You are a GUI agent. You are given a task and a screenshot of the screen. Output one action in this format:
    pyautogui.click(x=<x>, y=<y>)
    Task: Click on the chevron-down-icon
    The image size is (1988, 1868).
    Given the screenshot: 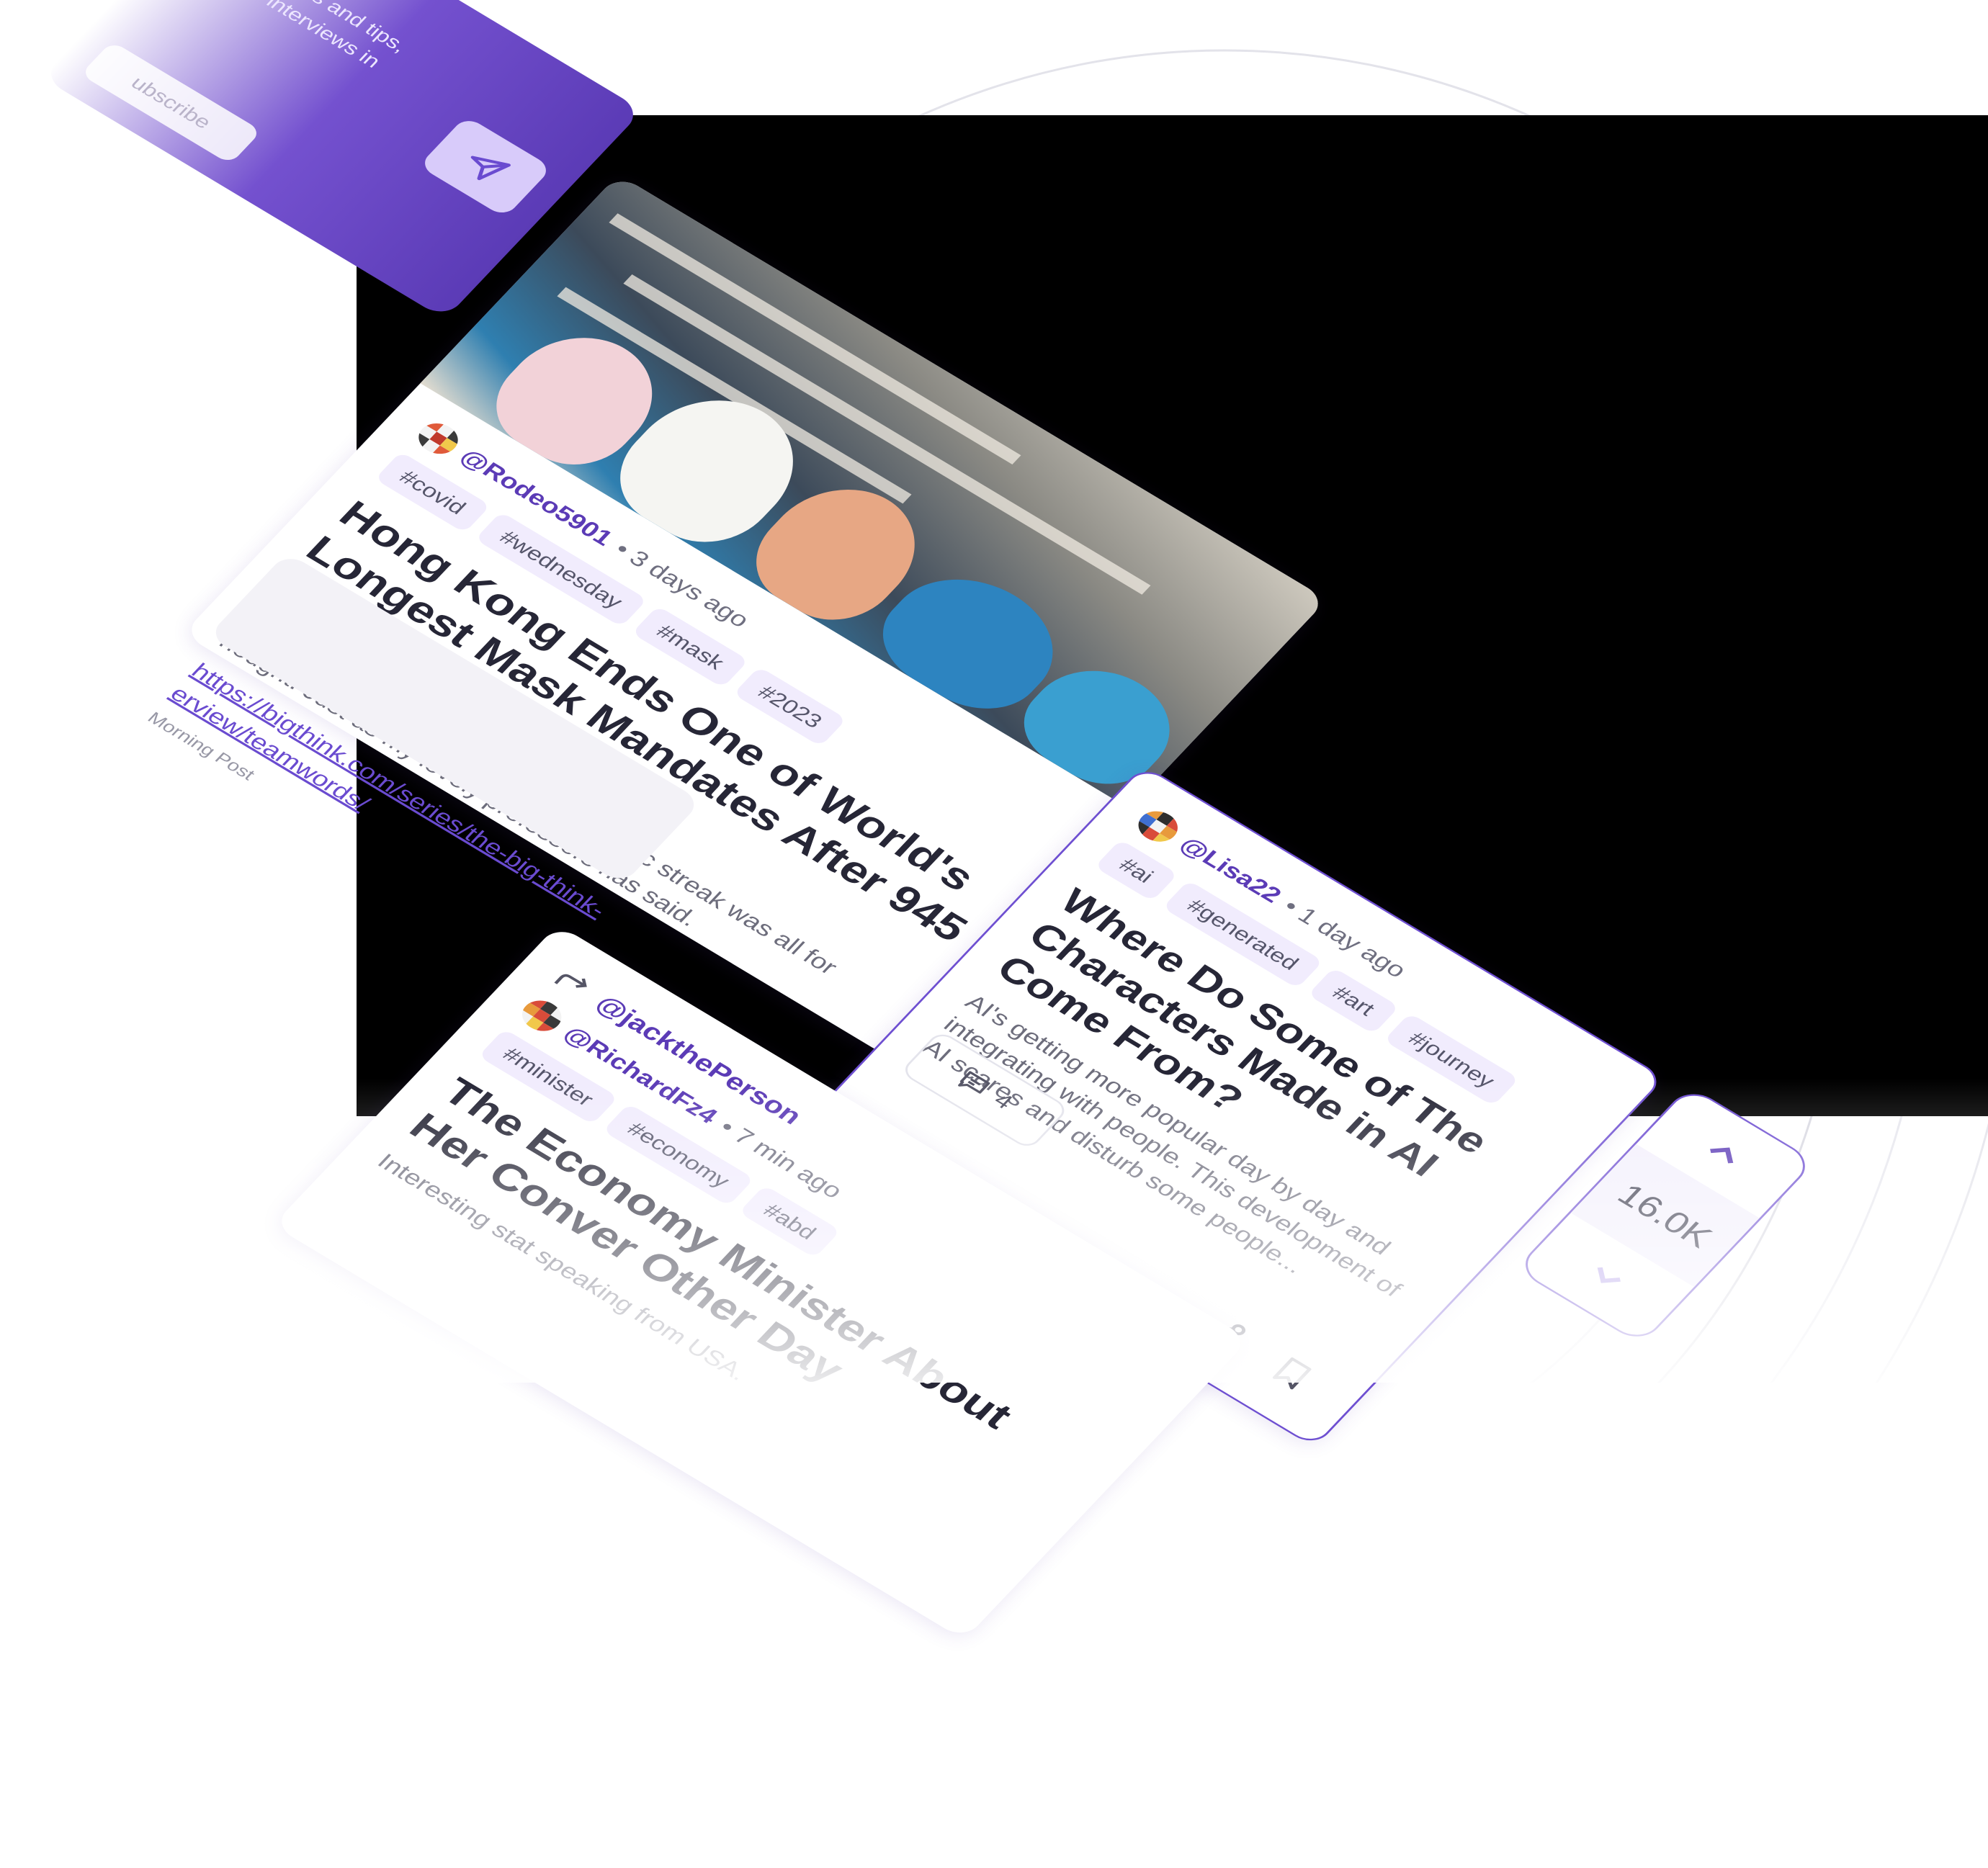 What is the action you would take?
    pyautogui.click(x=1607, y=1277)
    